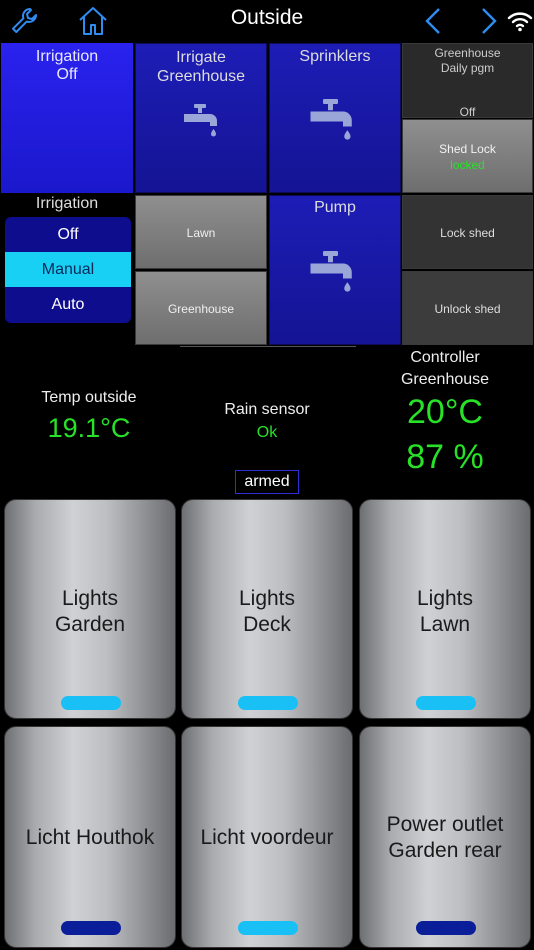 The image size is (534, 950). Describe the element at coordinates (445, 611) in the screenshot. I see `lights-lawn-label: Lights Lawn` at that location.